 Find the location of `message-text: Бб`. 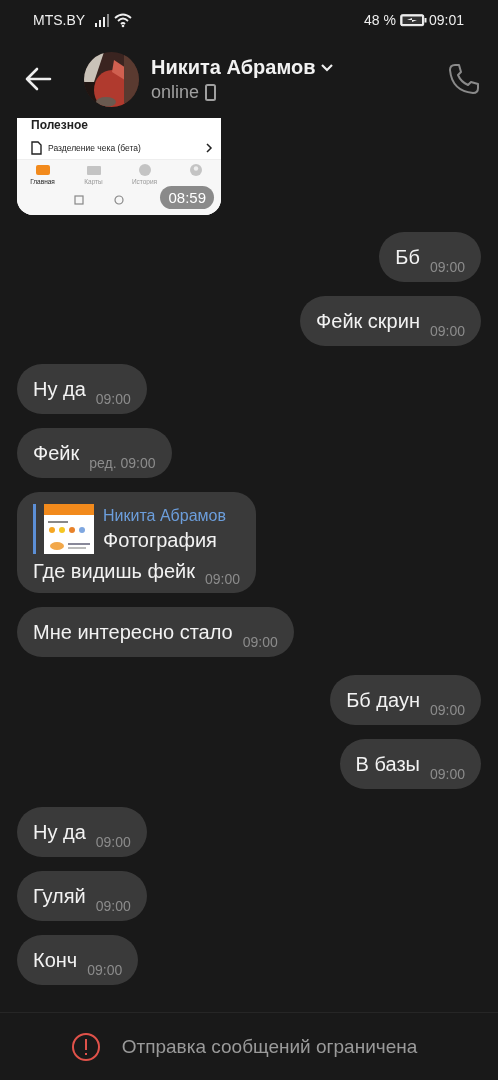

message-text: Бб is located at coordinates (407, 257).